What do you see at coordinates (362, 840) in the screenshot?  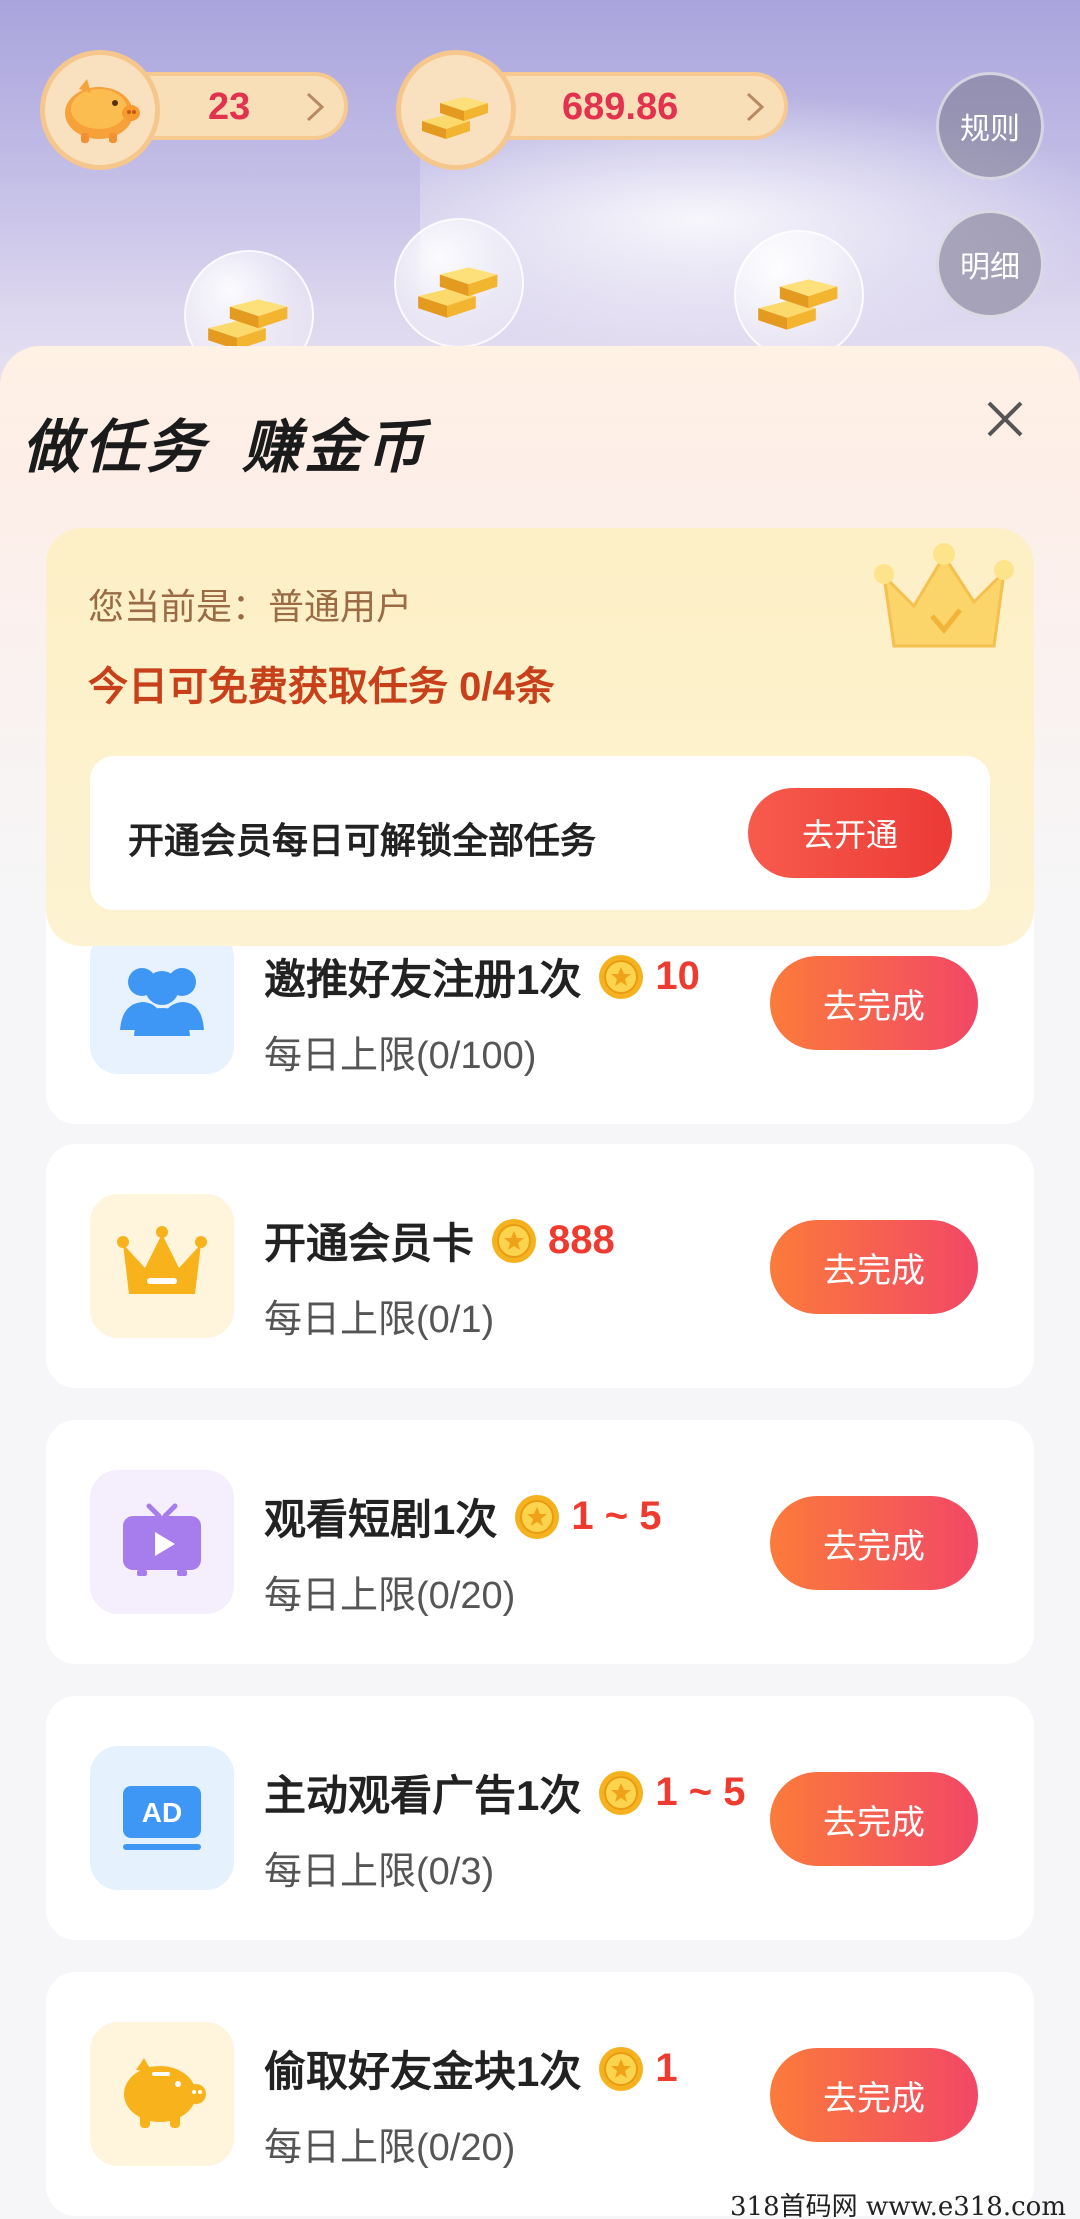 I see `unlock-promo-text: 开通会员每日可解锁全部任务` at bounding box center [362, 840].